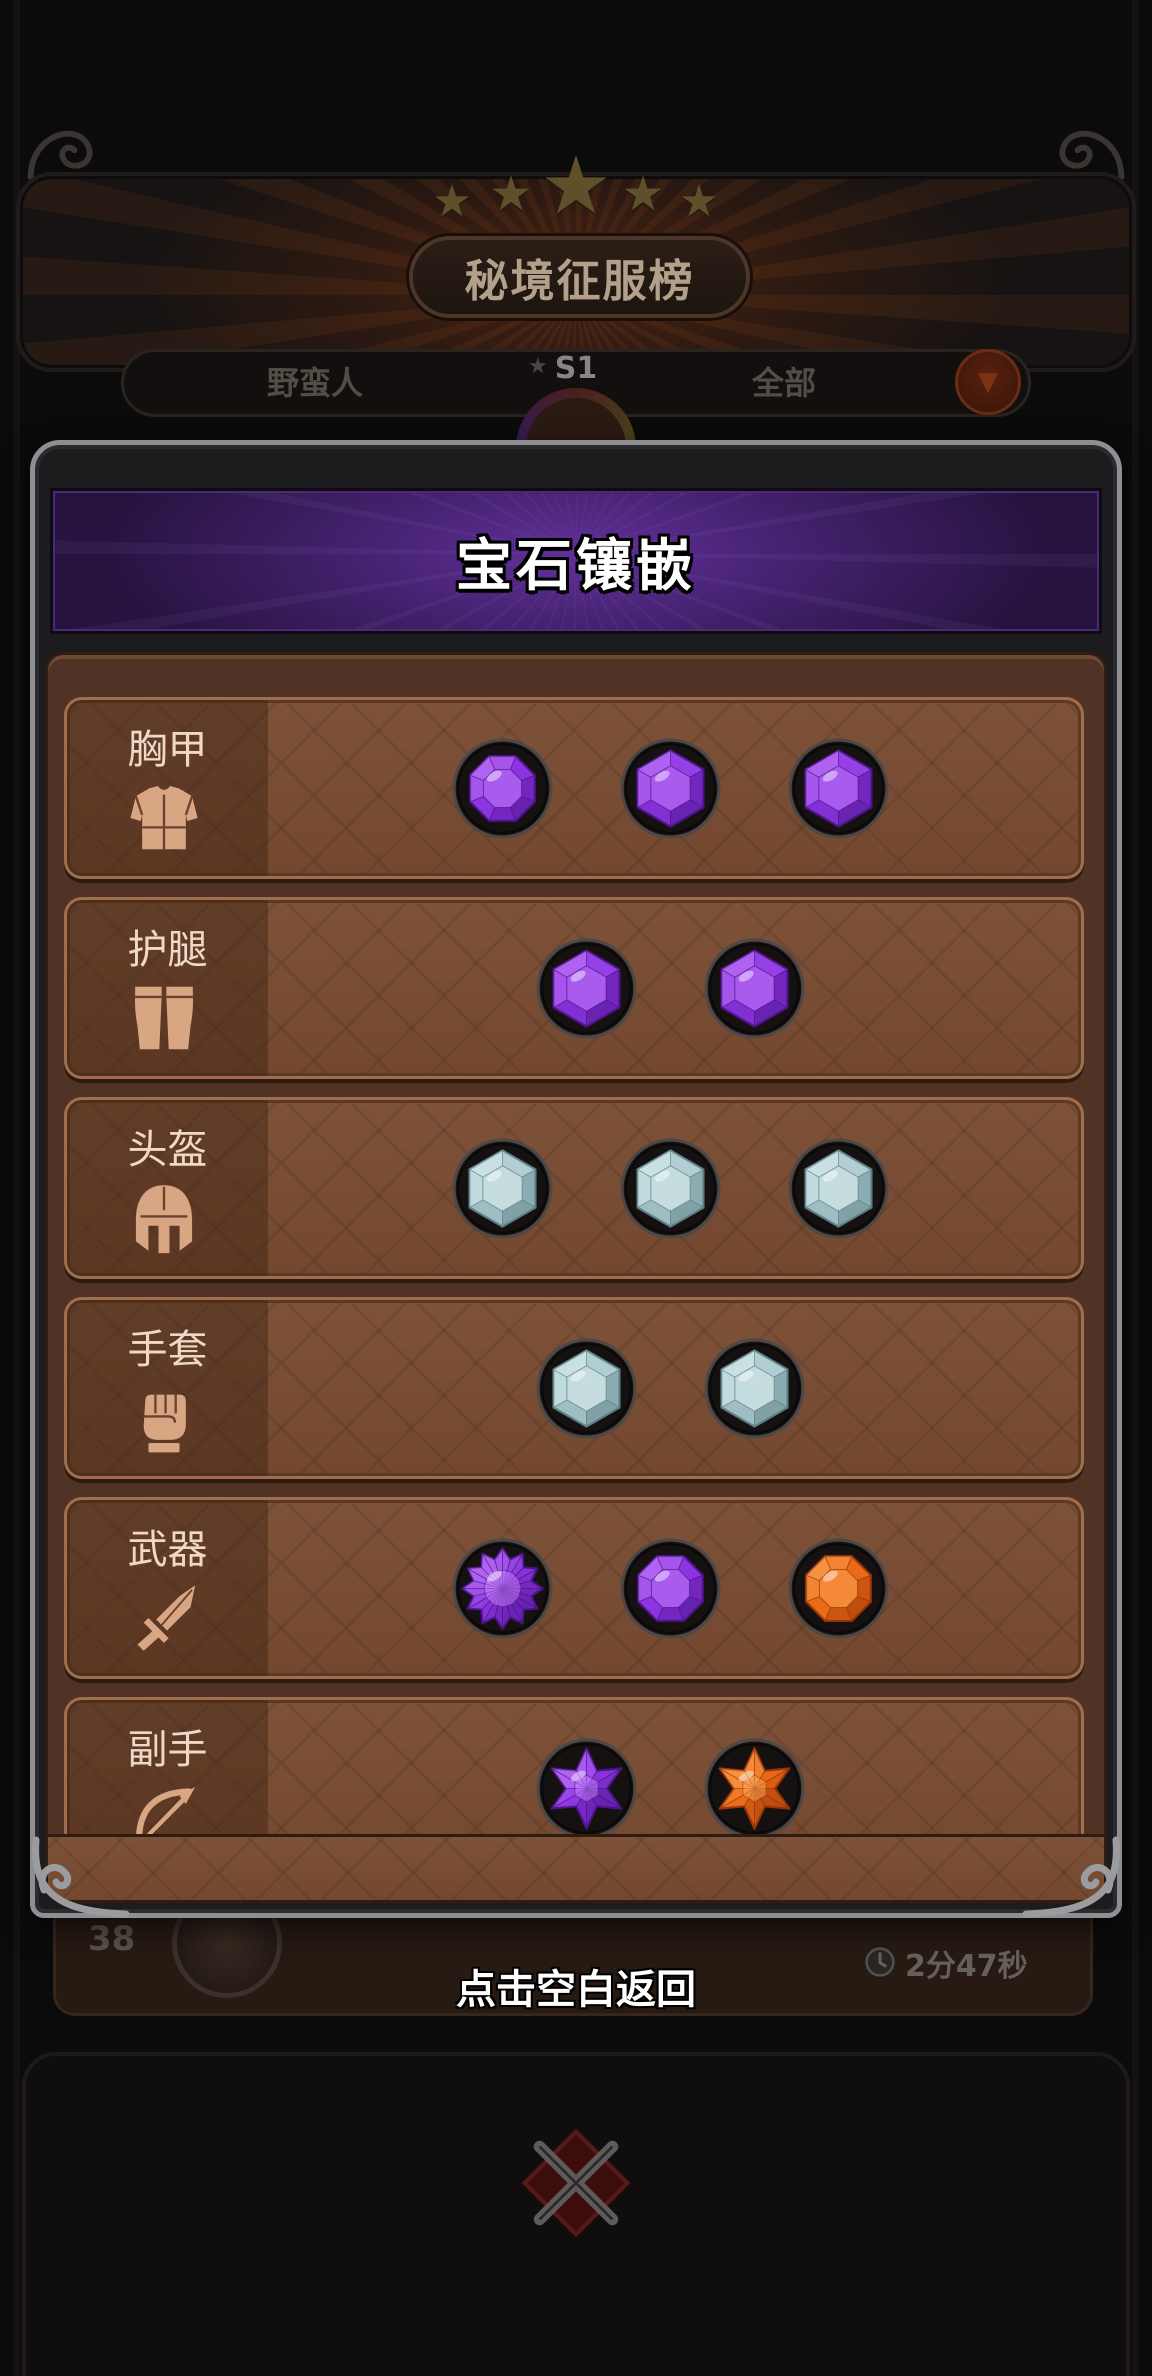 The width and height of the screenshot is (1152, 2376). I want to click on orange-octagon-gem-icon, so click(838, 1588).